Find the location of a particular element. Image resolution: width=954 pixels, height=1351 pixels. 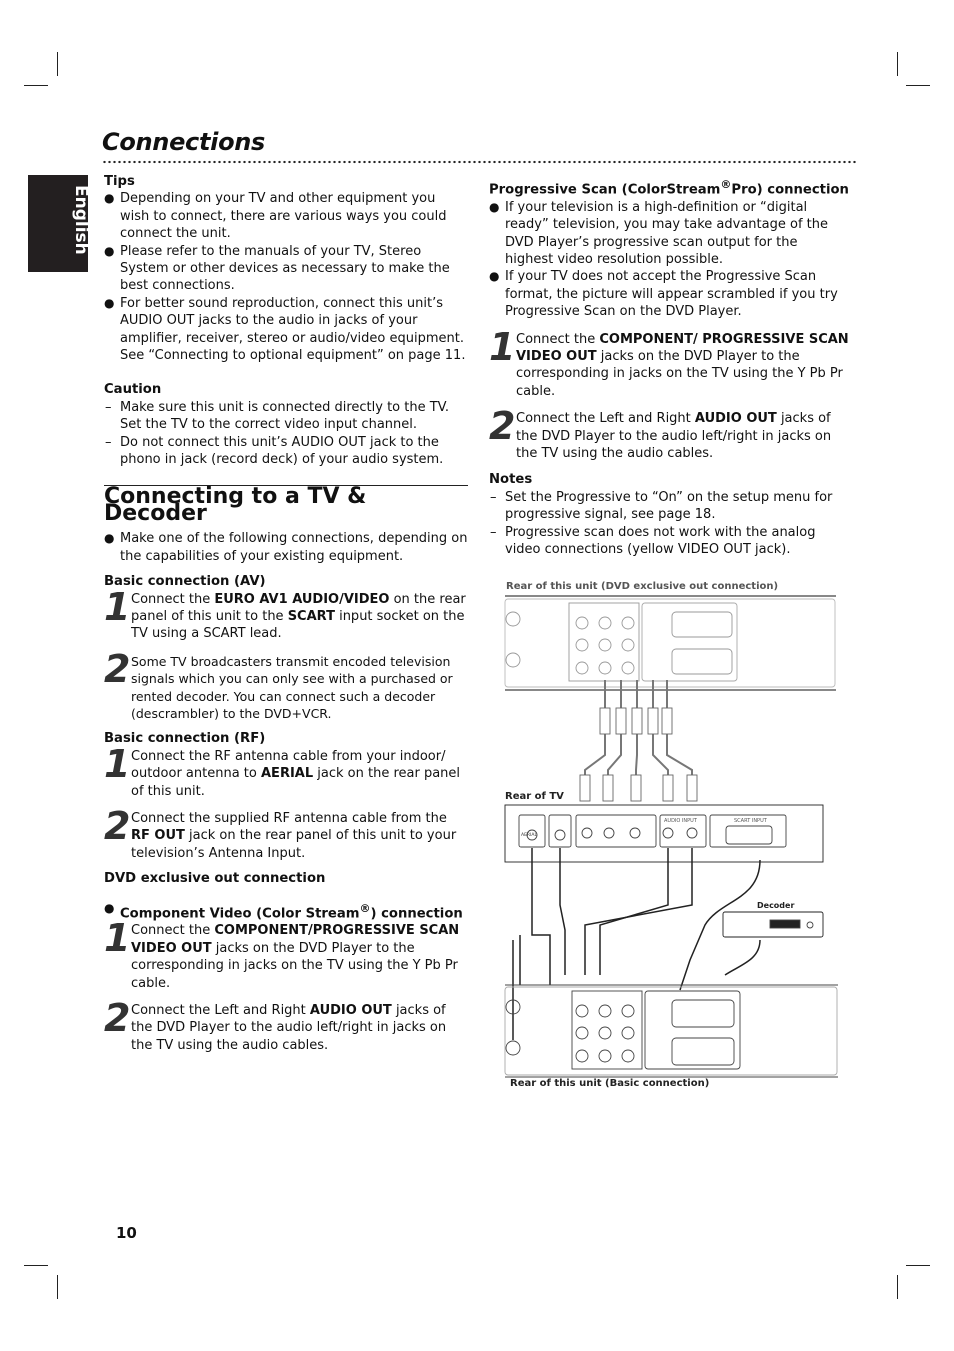

diagram-caption-bottom: Rear of this unit (Basic connection) is located at coordinates (610, 1083).